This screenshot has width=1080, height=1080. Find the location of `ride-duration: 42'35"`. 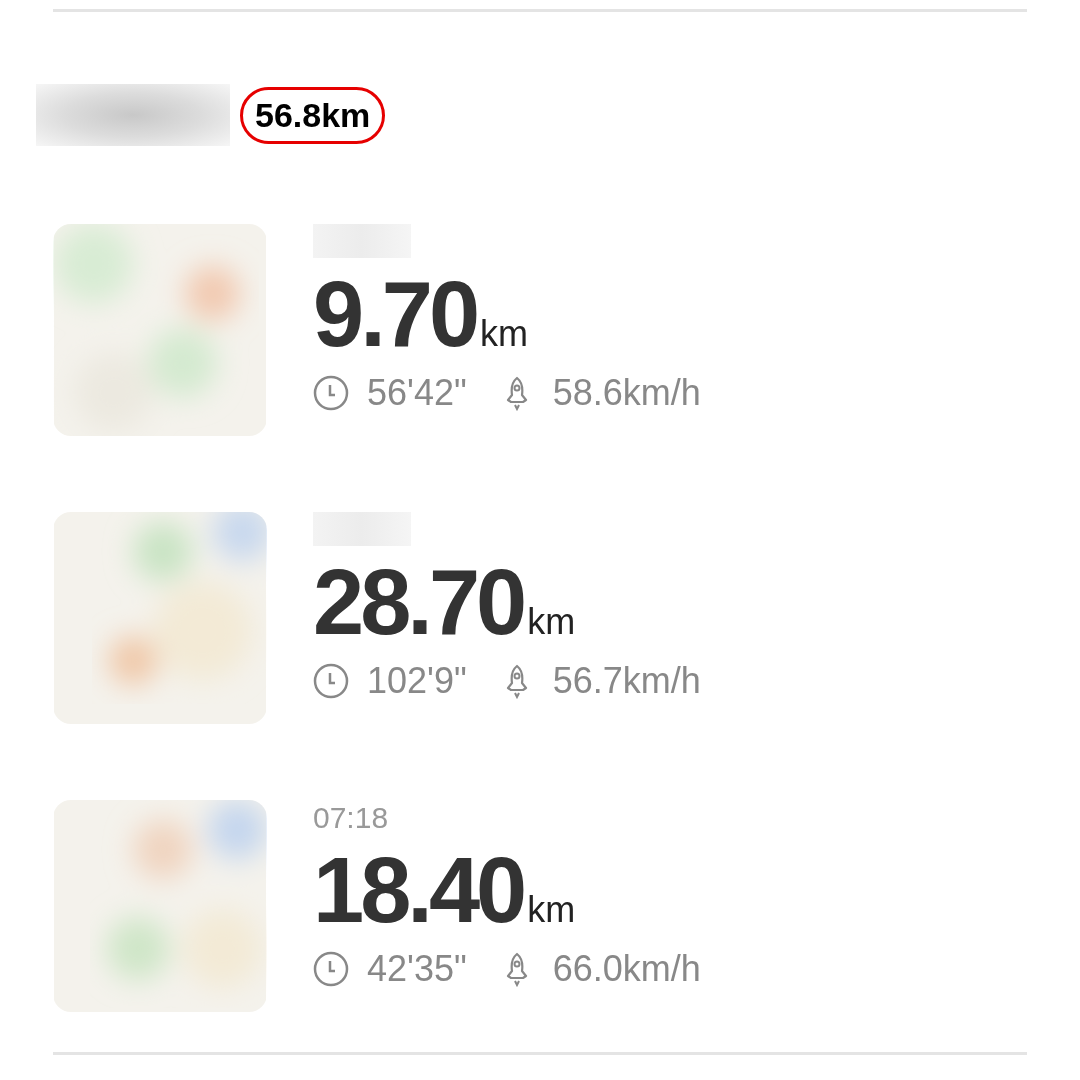

ride-duration: 42'35" is located at coordinates (417, 969).